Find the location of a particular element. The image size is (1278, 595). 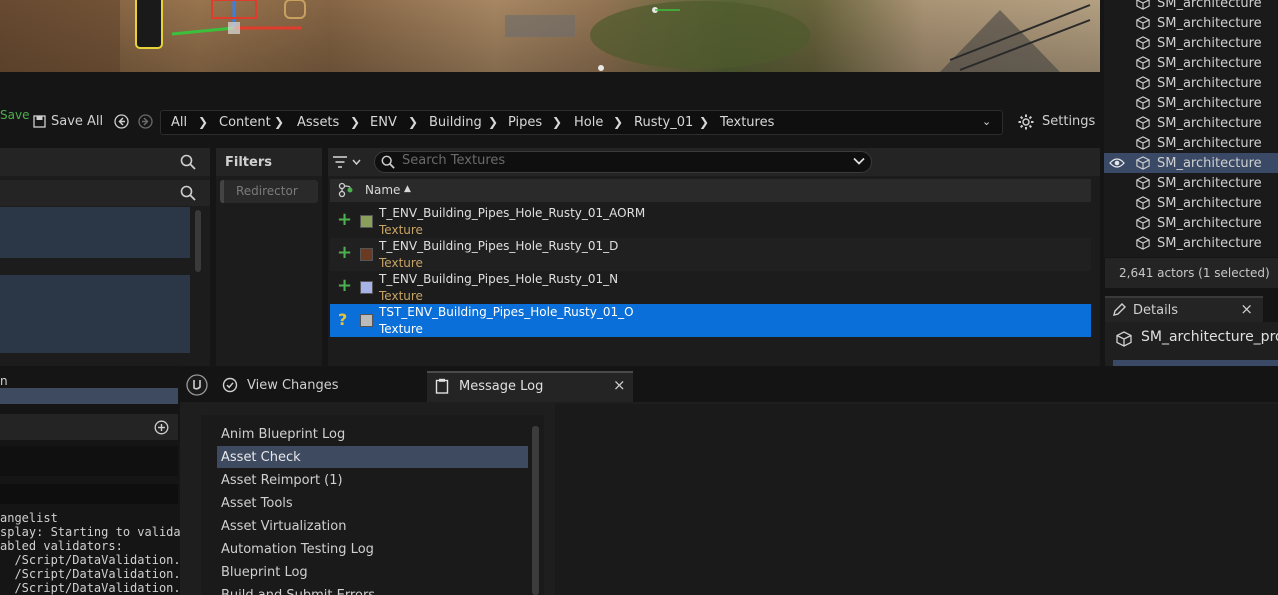

log-category-item: Asset Reimport (1) is located at coordinates (372, 480).